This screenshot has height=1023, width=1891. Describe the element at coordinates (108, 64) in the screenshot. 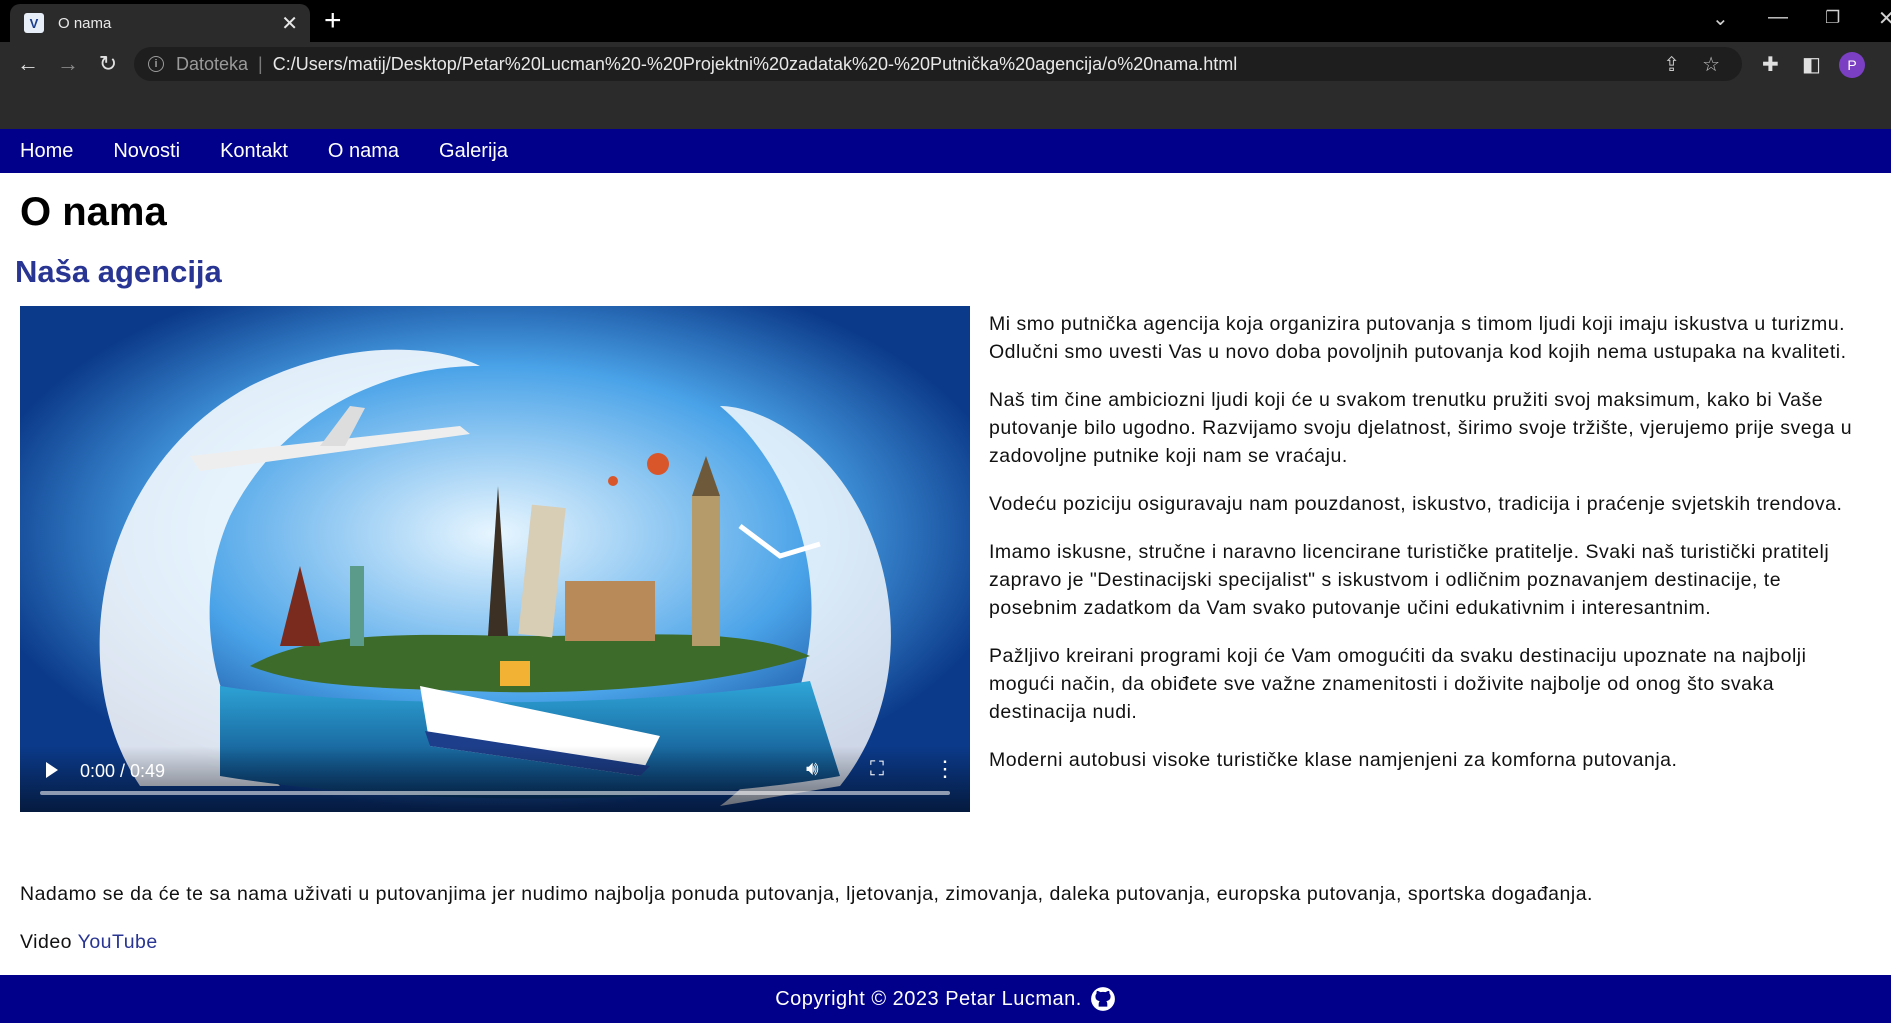

I see `reload-icon: ↻` at that location.